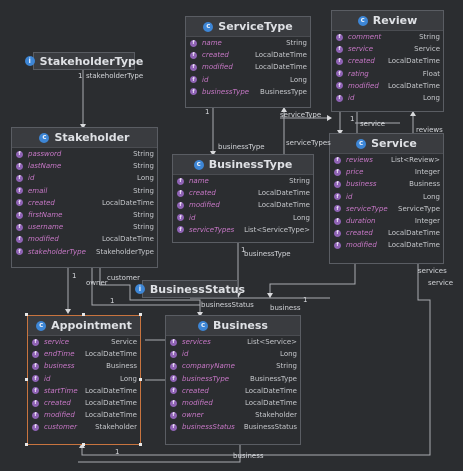 This screenshot has width=463, height=471. I want to click on class-stakeholdertype: i StakeholderType, so click(83, 61).